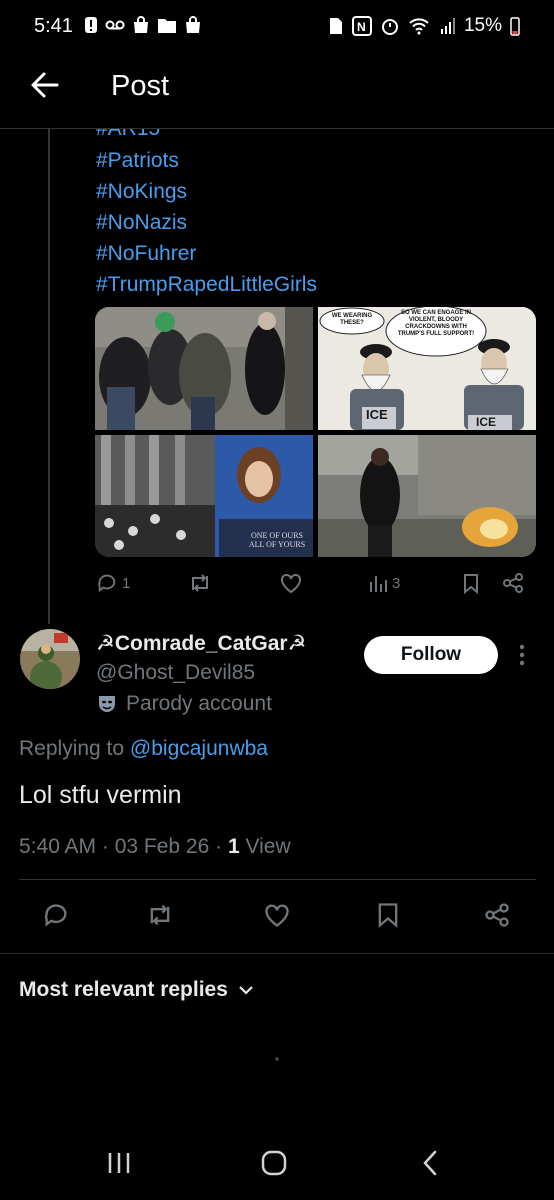 Image resolution: width=554 pixels, height=1200 pixels. I want to click on battery-percent: 15%, so click(482, 25).